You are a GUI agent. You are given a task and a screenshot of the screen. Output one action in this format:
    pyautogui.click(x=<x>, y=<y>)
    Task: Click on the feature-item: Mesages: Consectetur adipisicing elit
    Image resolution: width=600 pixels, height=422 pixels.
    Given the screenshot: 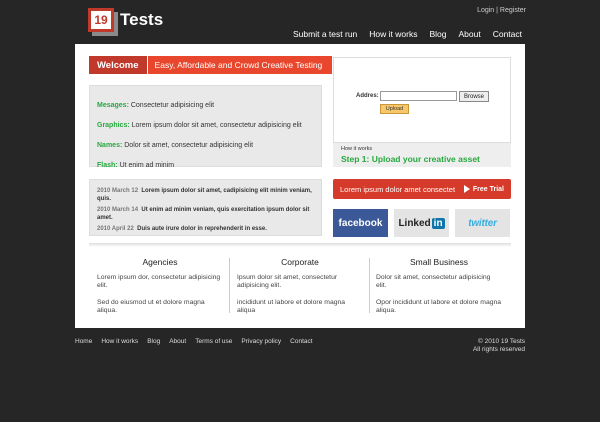 What is the action you would take?
    pyautogui.click(x=205, y=106)
    